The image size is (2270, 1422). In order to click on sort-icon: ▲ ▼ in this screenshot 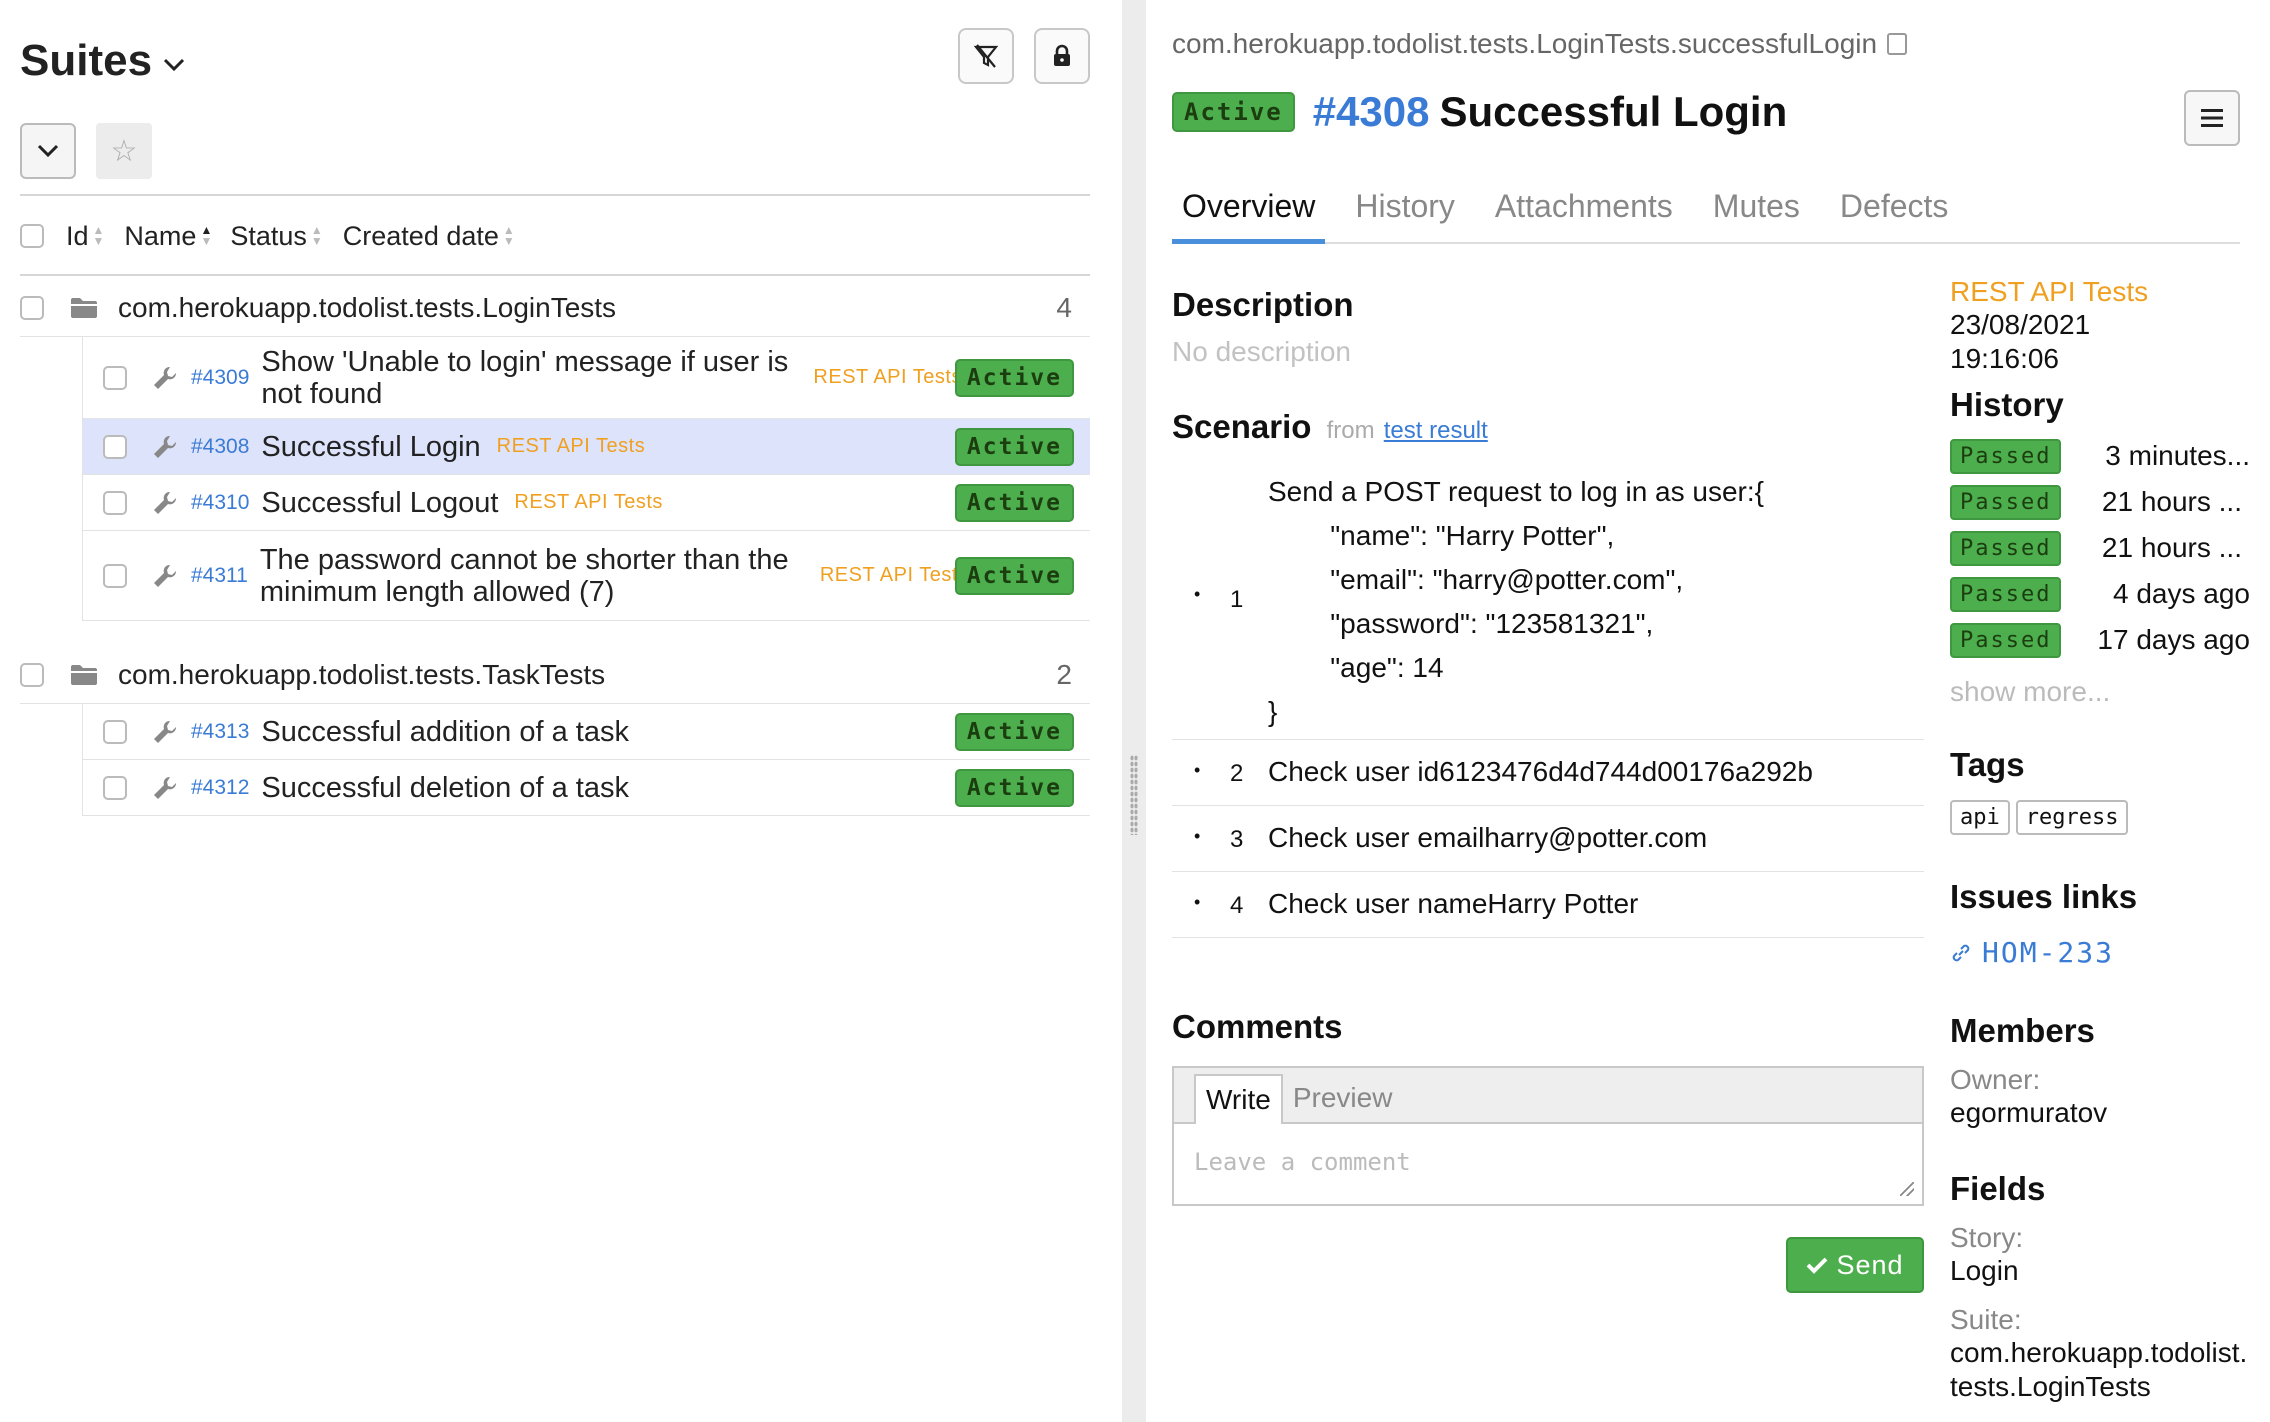, I will do `click(316, 235)`.